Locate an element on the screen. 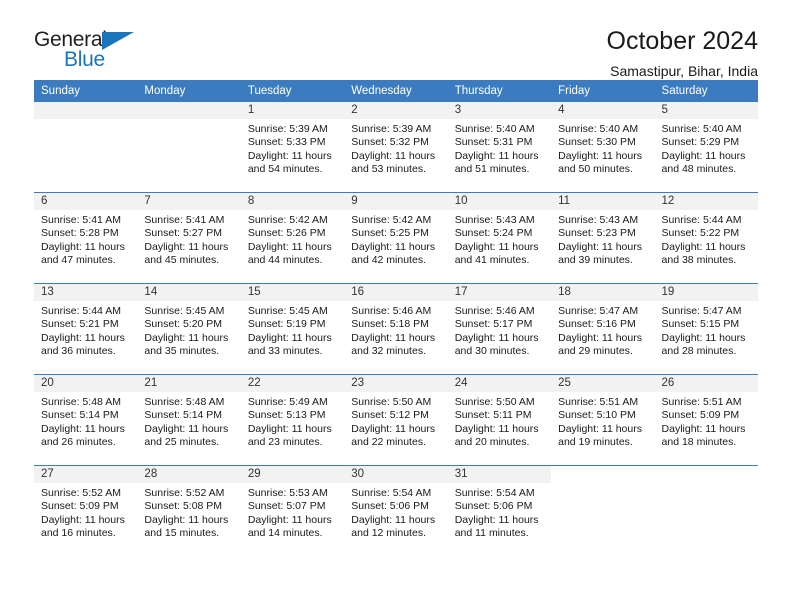 Image resolution: width=792 pixels, height=612 pixels. day-number: 29 is located at coordinates (292, 474).